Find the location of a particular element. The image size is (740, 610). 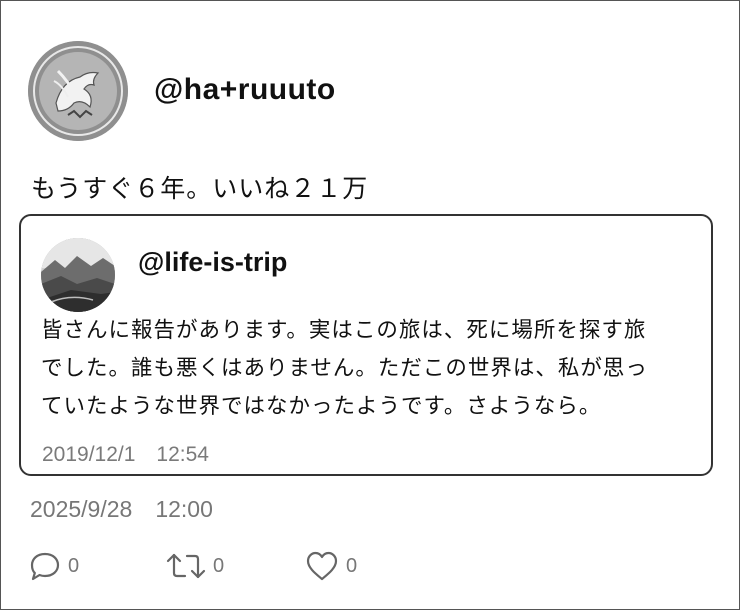

user-avatar is located at coordinates (78, 91).